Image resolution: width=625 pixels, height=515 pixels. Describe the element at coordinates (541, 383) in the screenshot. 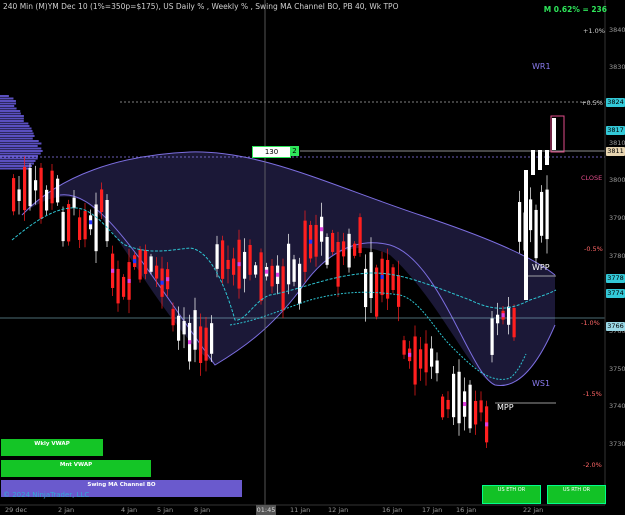

I see `level-ws1: WS1` at that location.